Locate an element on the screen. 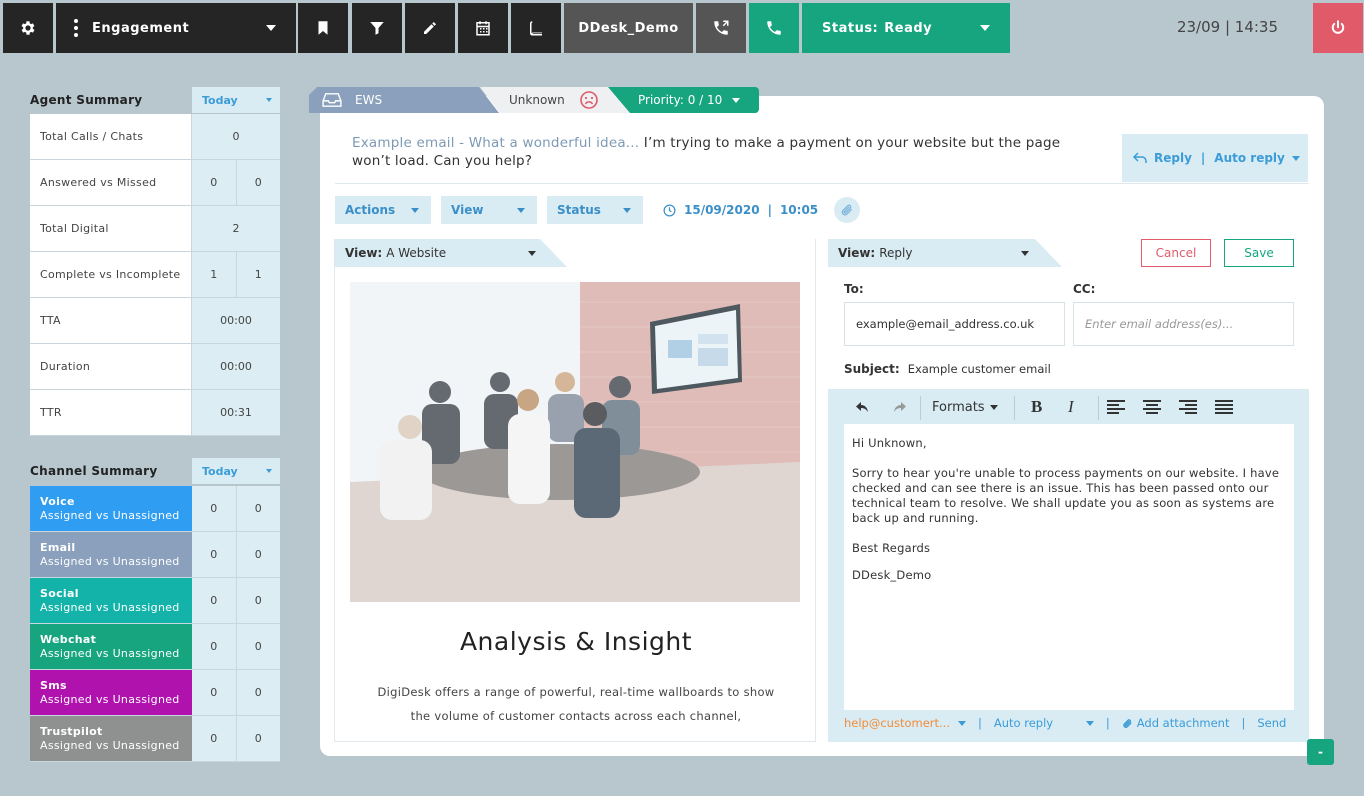  tab-ews: EWS is located at coordinates (404, 100).